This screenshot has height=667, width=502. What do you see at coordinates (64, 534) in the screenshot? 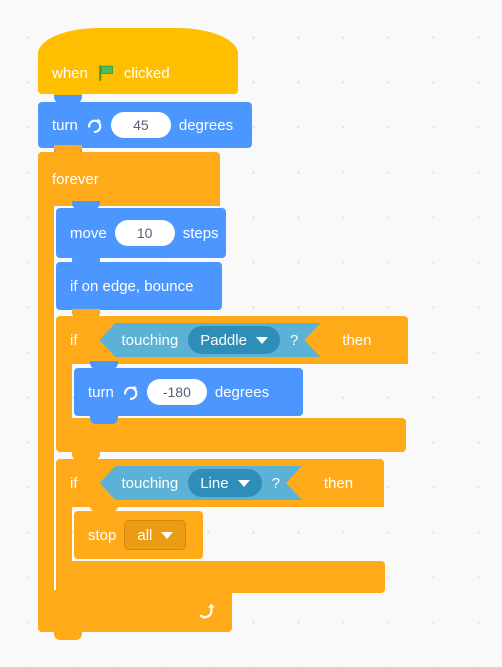
I see `if-line-left-arm` at bounding box center [64, 534].